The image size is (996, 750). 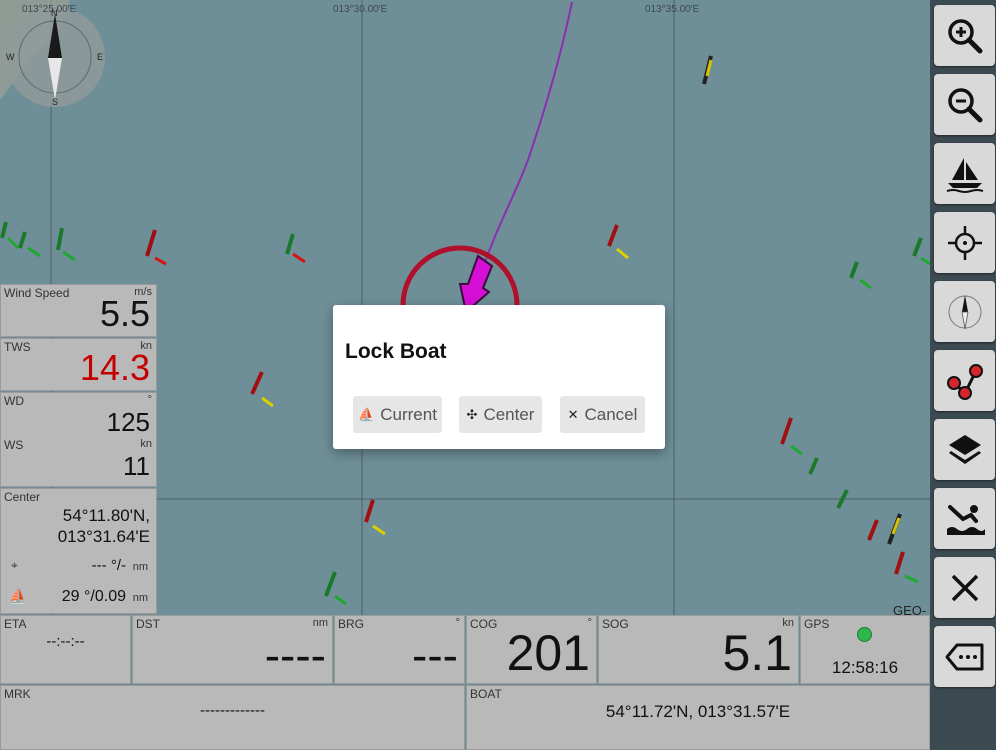 I want to click on route-icon, so click(x=964, y=381).